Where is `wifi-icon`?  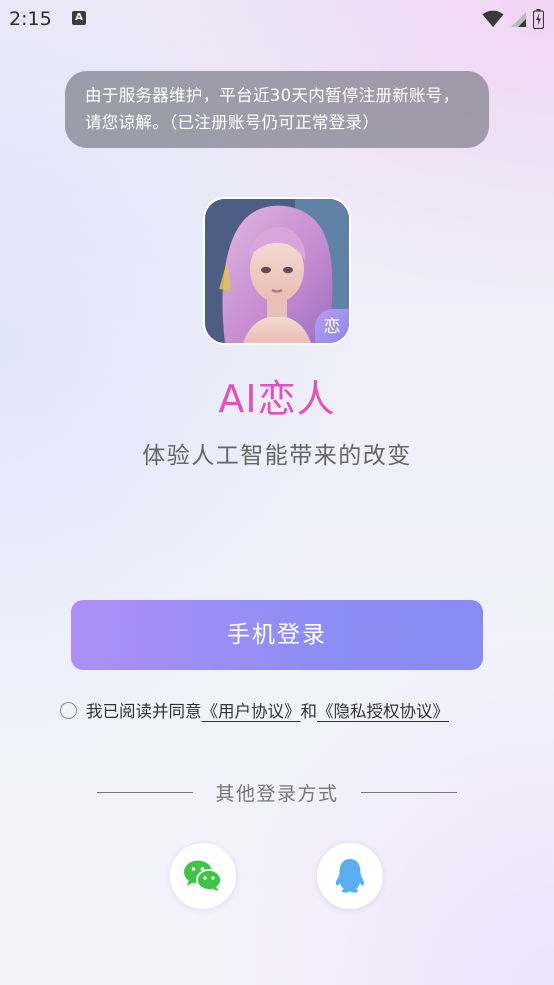
wifi-icon is located at coordinates (493, 18).